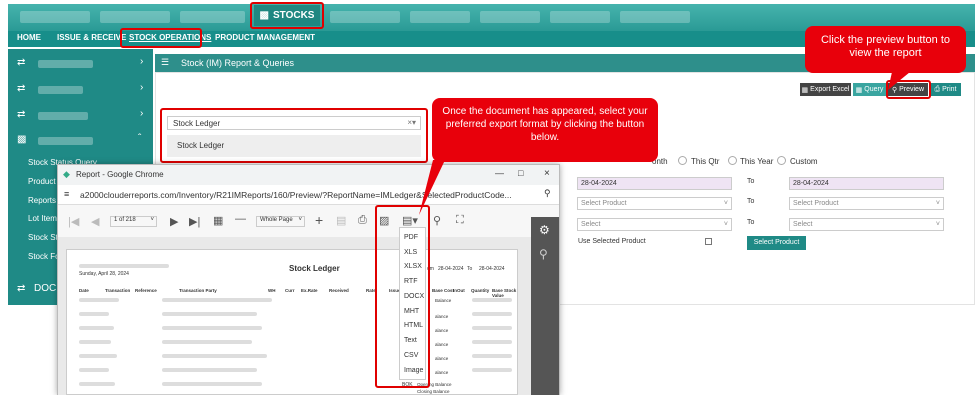 Image resolution: width=975 pixels, height=395 pixels. I want to click on period-this-qtr-label: This Qtr, so click(705, 161).